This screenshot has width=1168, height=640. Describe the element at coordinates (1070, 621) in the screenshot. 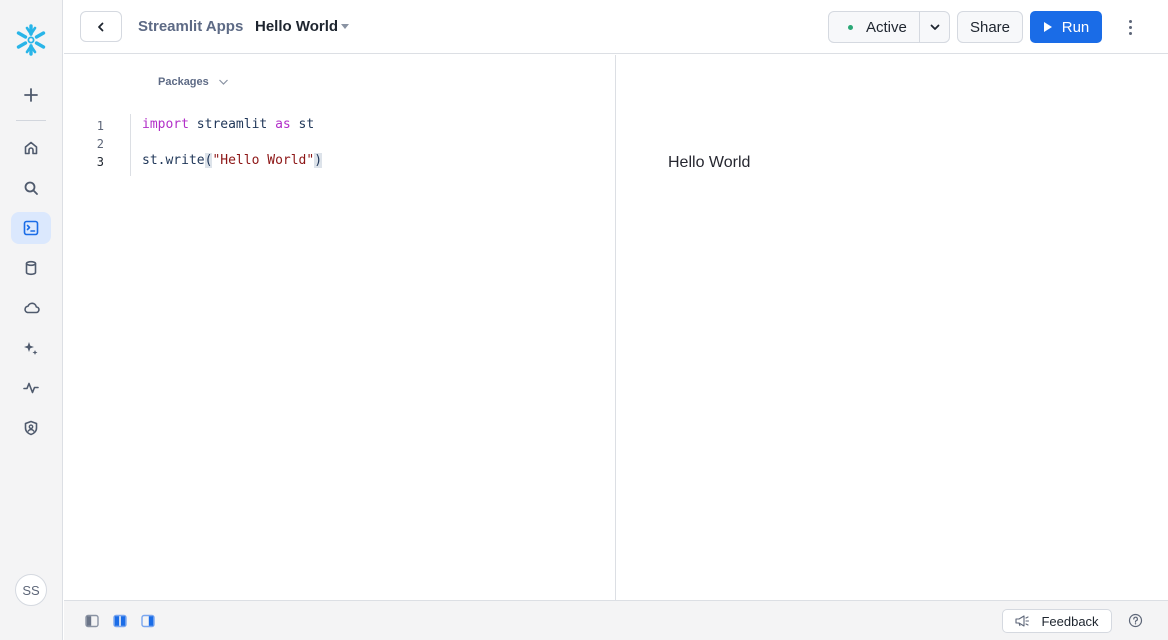

I see `feedback-label: Feedback` at that location.